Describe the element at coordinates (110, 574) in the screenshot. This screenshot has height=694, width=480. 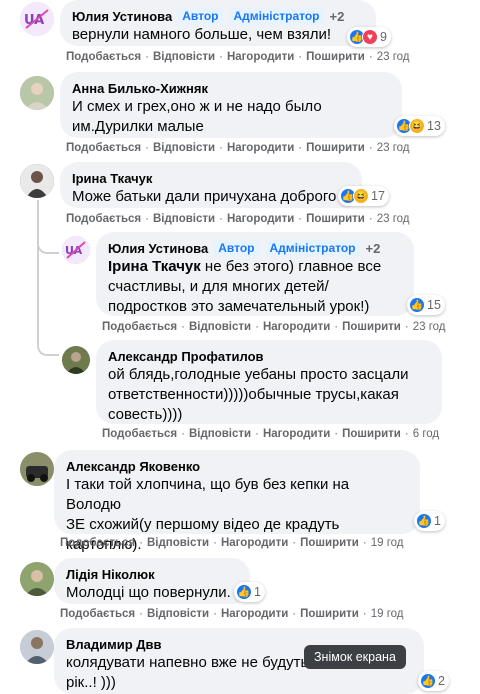
I see `comment-author: Лідія Ніколюк` at that location.